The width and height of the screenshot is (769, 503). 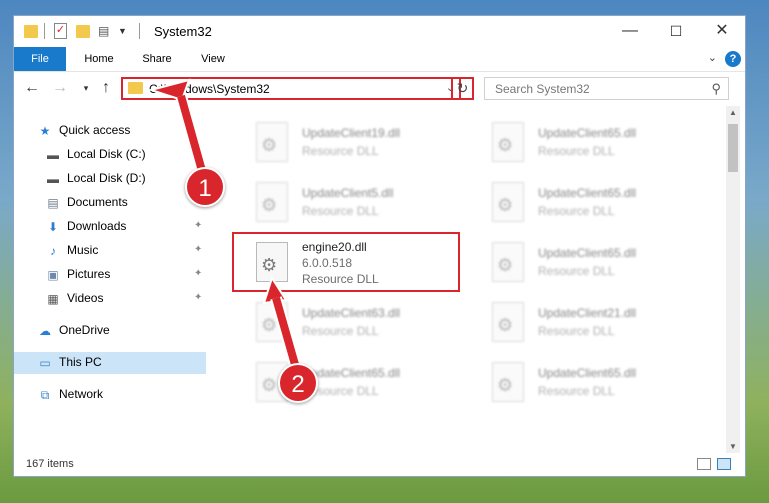 I want to click on arrow-two-shaft, so click(x=286, y=333).